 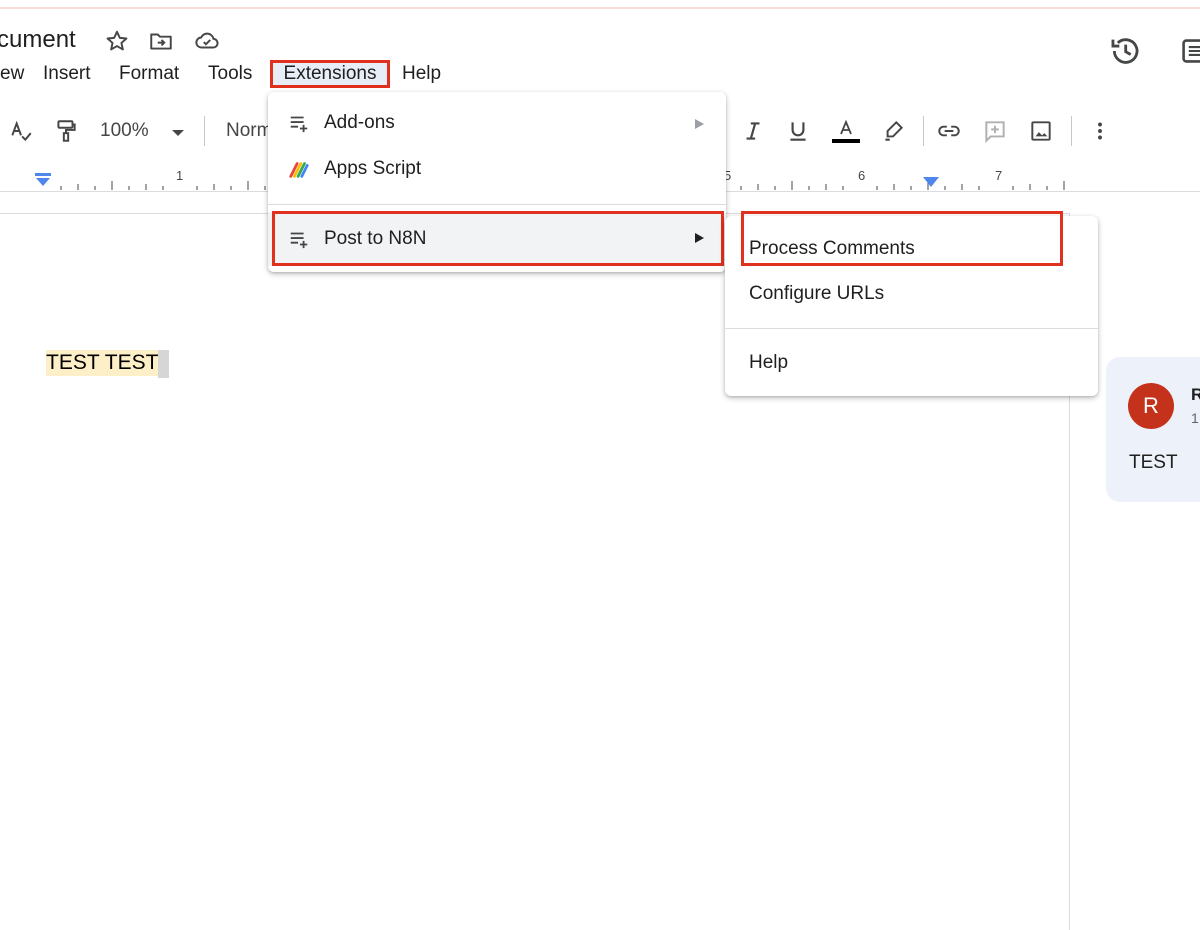 I want to click on document-body-text: TEST TEST, so click(x=102, y=363).